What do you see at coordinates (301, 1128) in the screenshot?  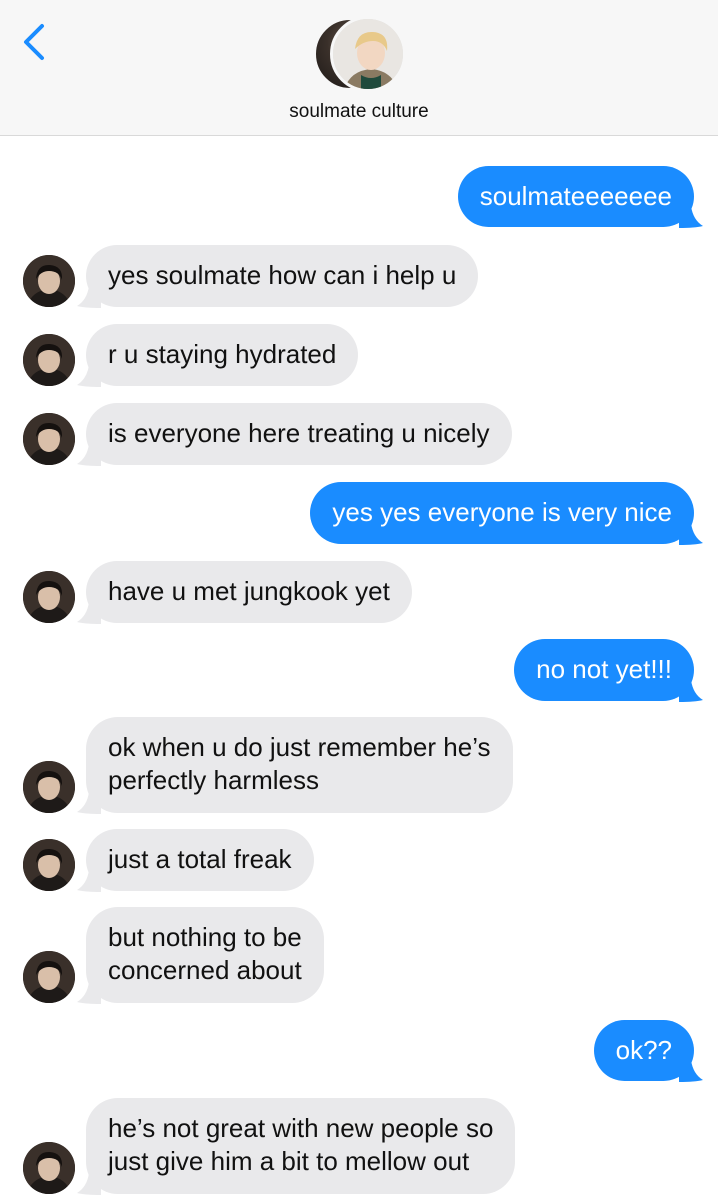 I see `message-text: he’s not great with new people so` at bounding box center [301, 1128].